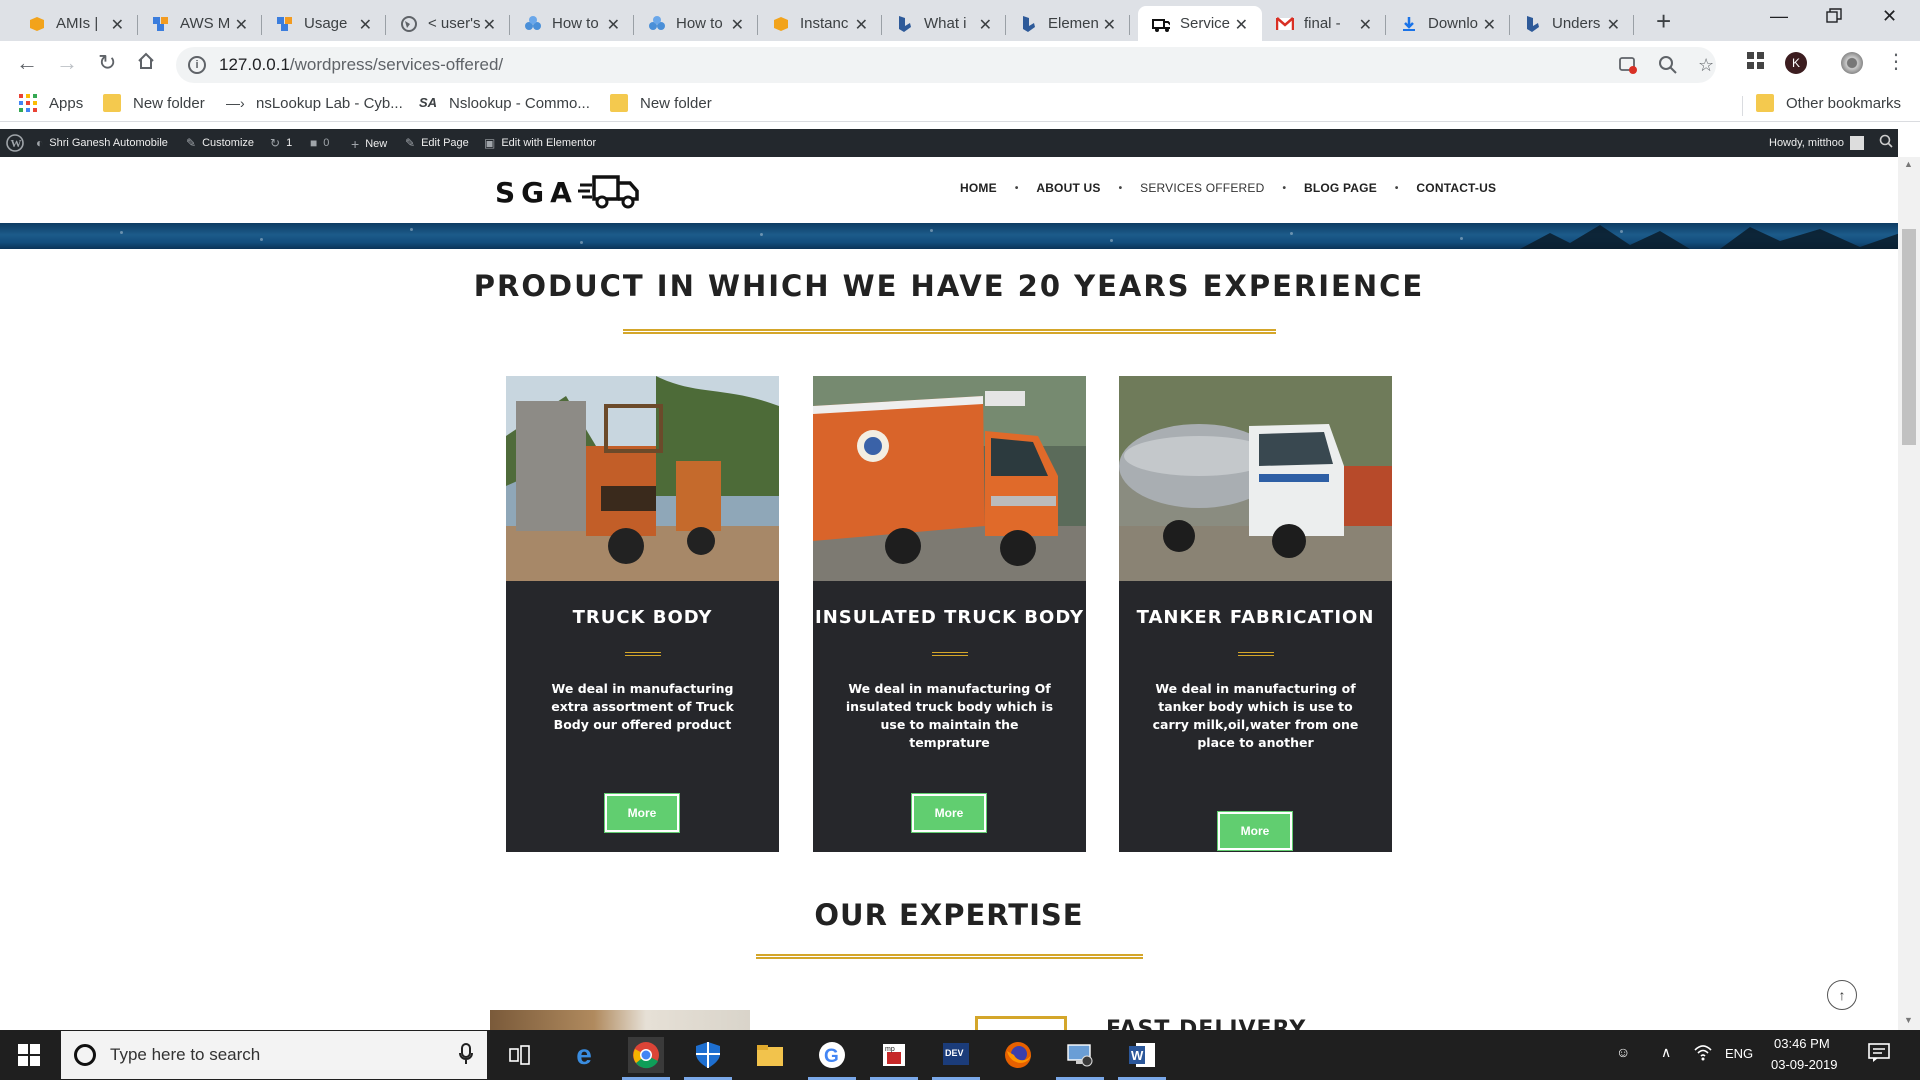  Describe the element at coordinates (567, 192) in the screenshot. I see `site-logo: SGA` at that location.